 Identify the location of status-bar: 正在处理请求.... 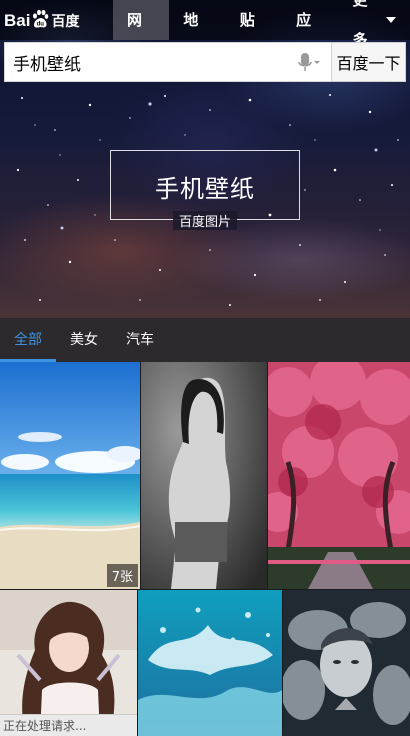
(68, 725).